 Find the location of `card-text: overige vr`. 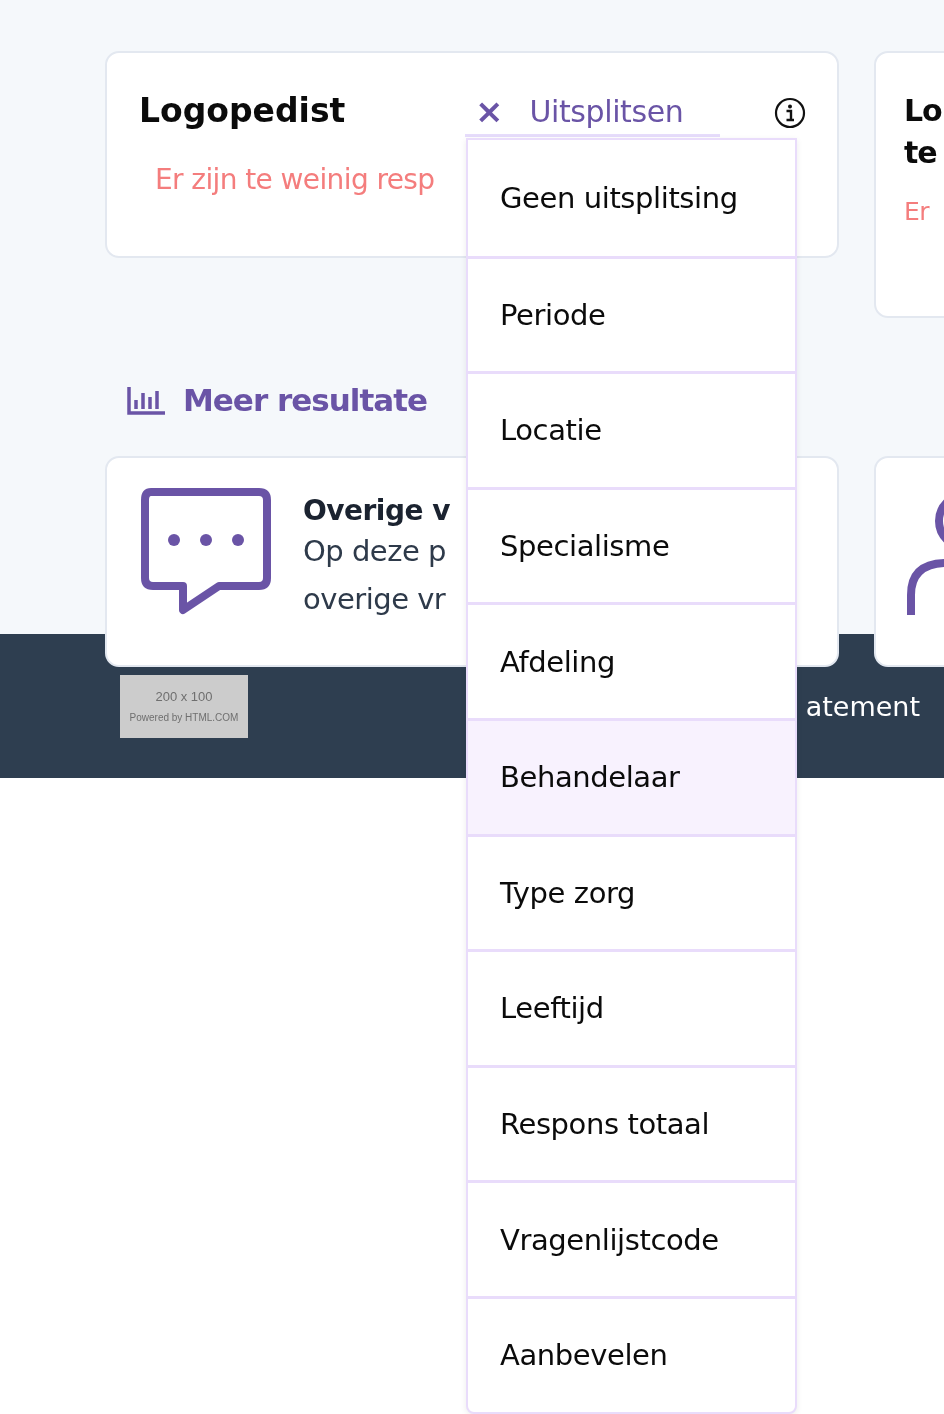

card-text: overige vr is located at coordinates (375, 599).